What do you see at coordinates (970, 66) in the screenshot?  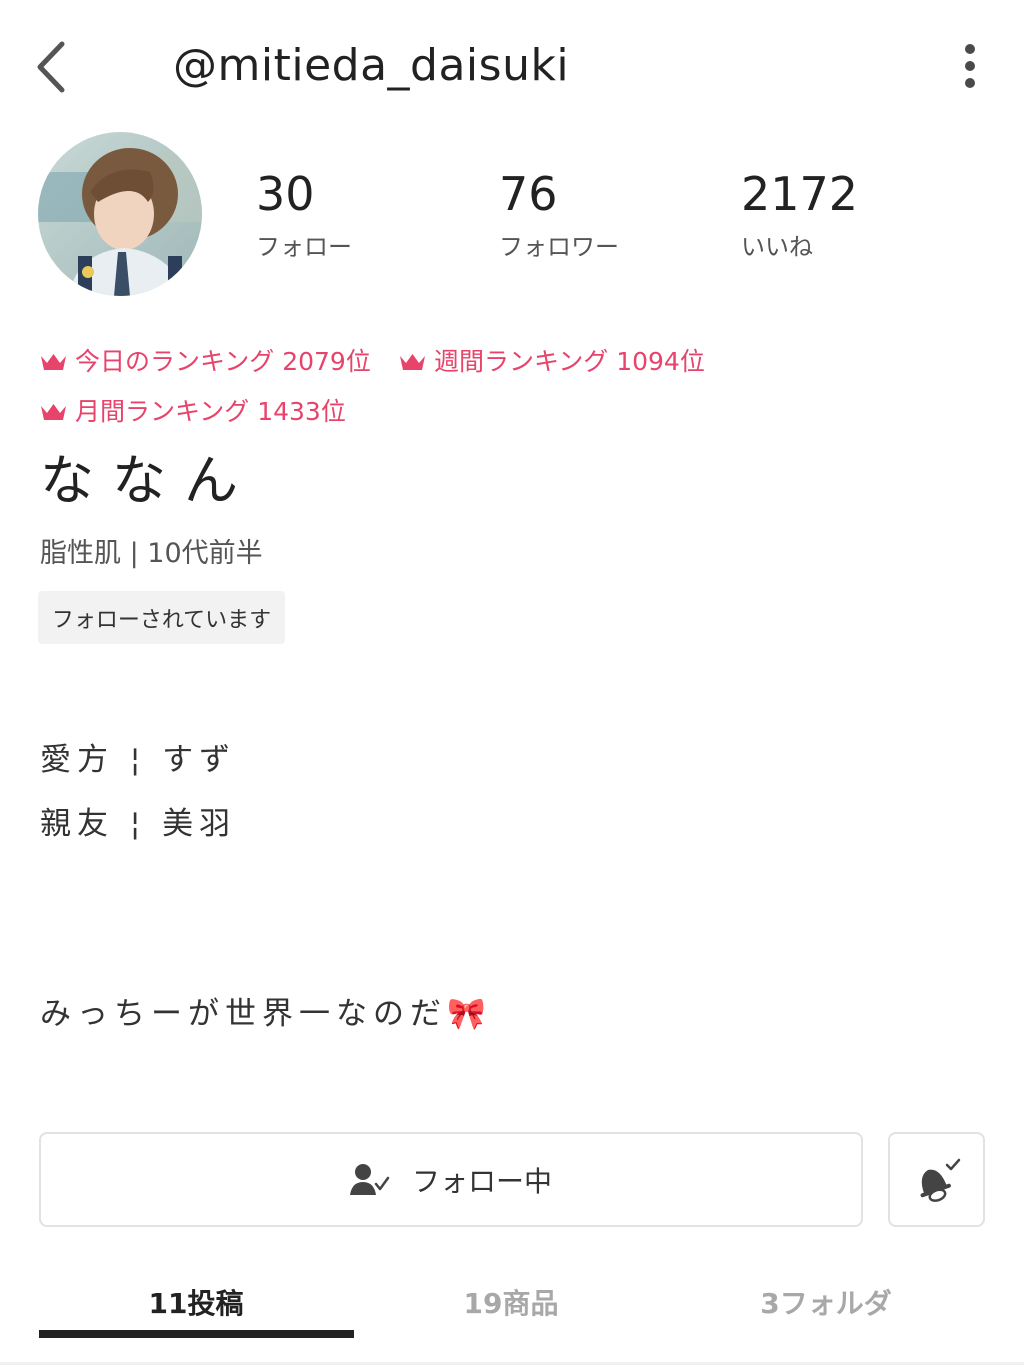 I see `more-options-button` at bounding box center [970, 66].